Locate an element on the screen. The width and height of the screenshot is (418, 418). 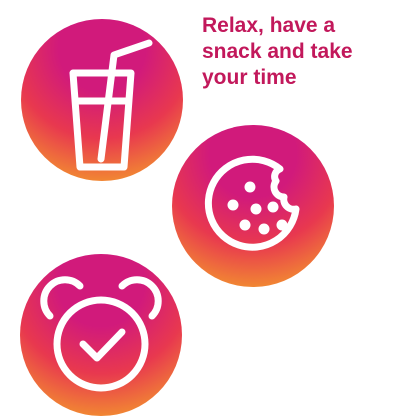
alarm-clock-check-icon is located at coordinates (101, 334).